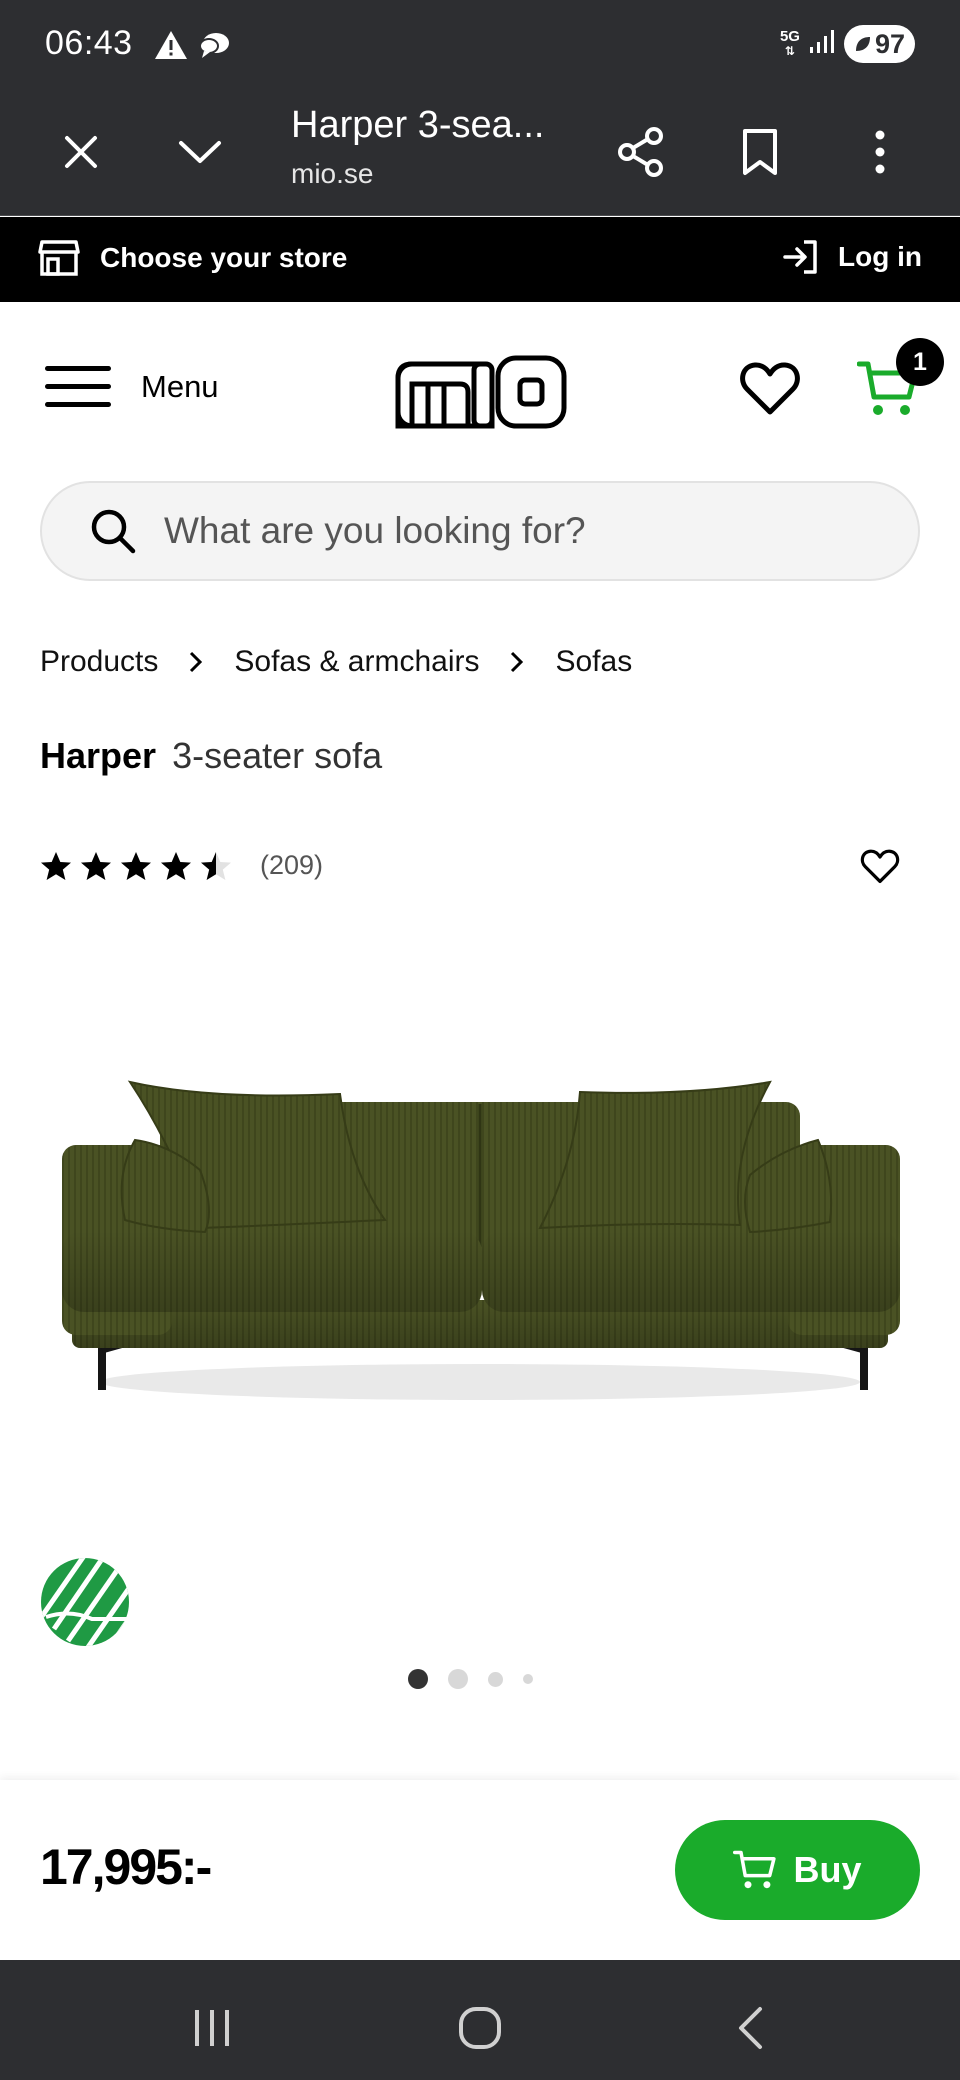 The height and width of the screenshot is (2080, 960). What do you see at coordinates (171, 47) in the screenshot?
I see `warning-icon` at bounding box center [171, 47].